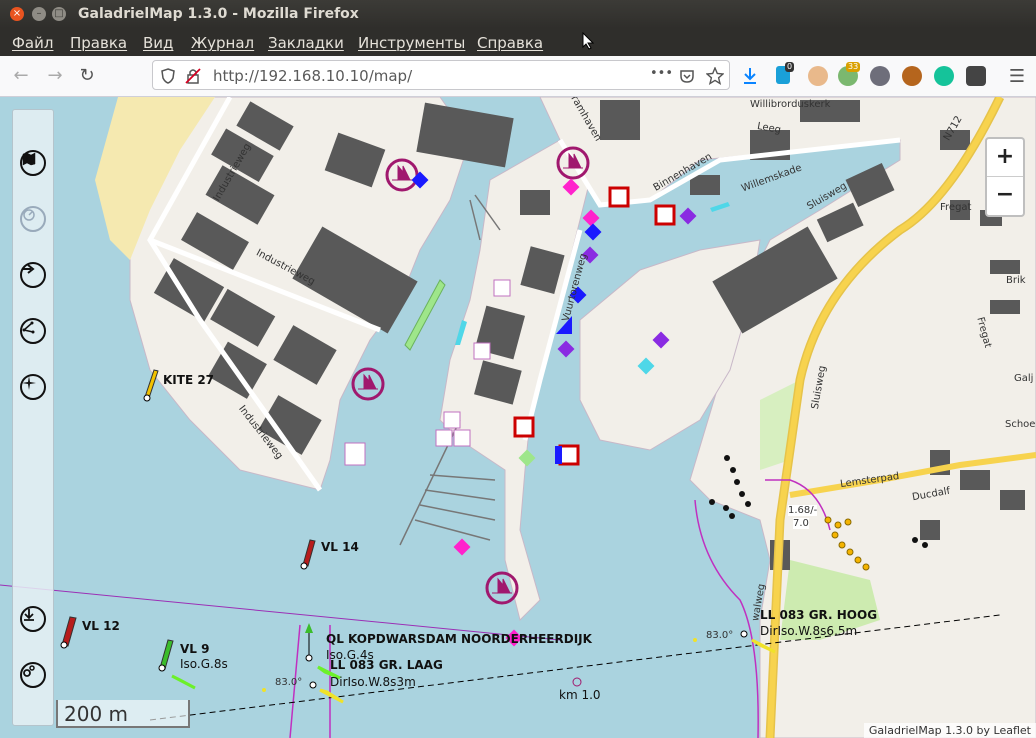 The width and height of the screenshot is (1036, 738). Describe the element at coordinates (912, 76) in the screenshot. I see `cookie-icon` at that location.